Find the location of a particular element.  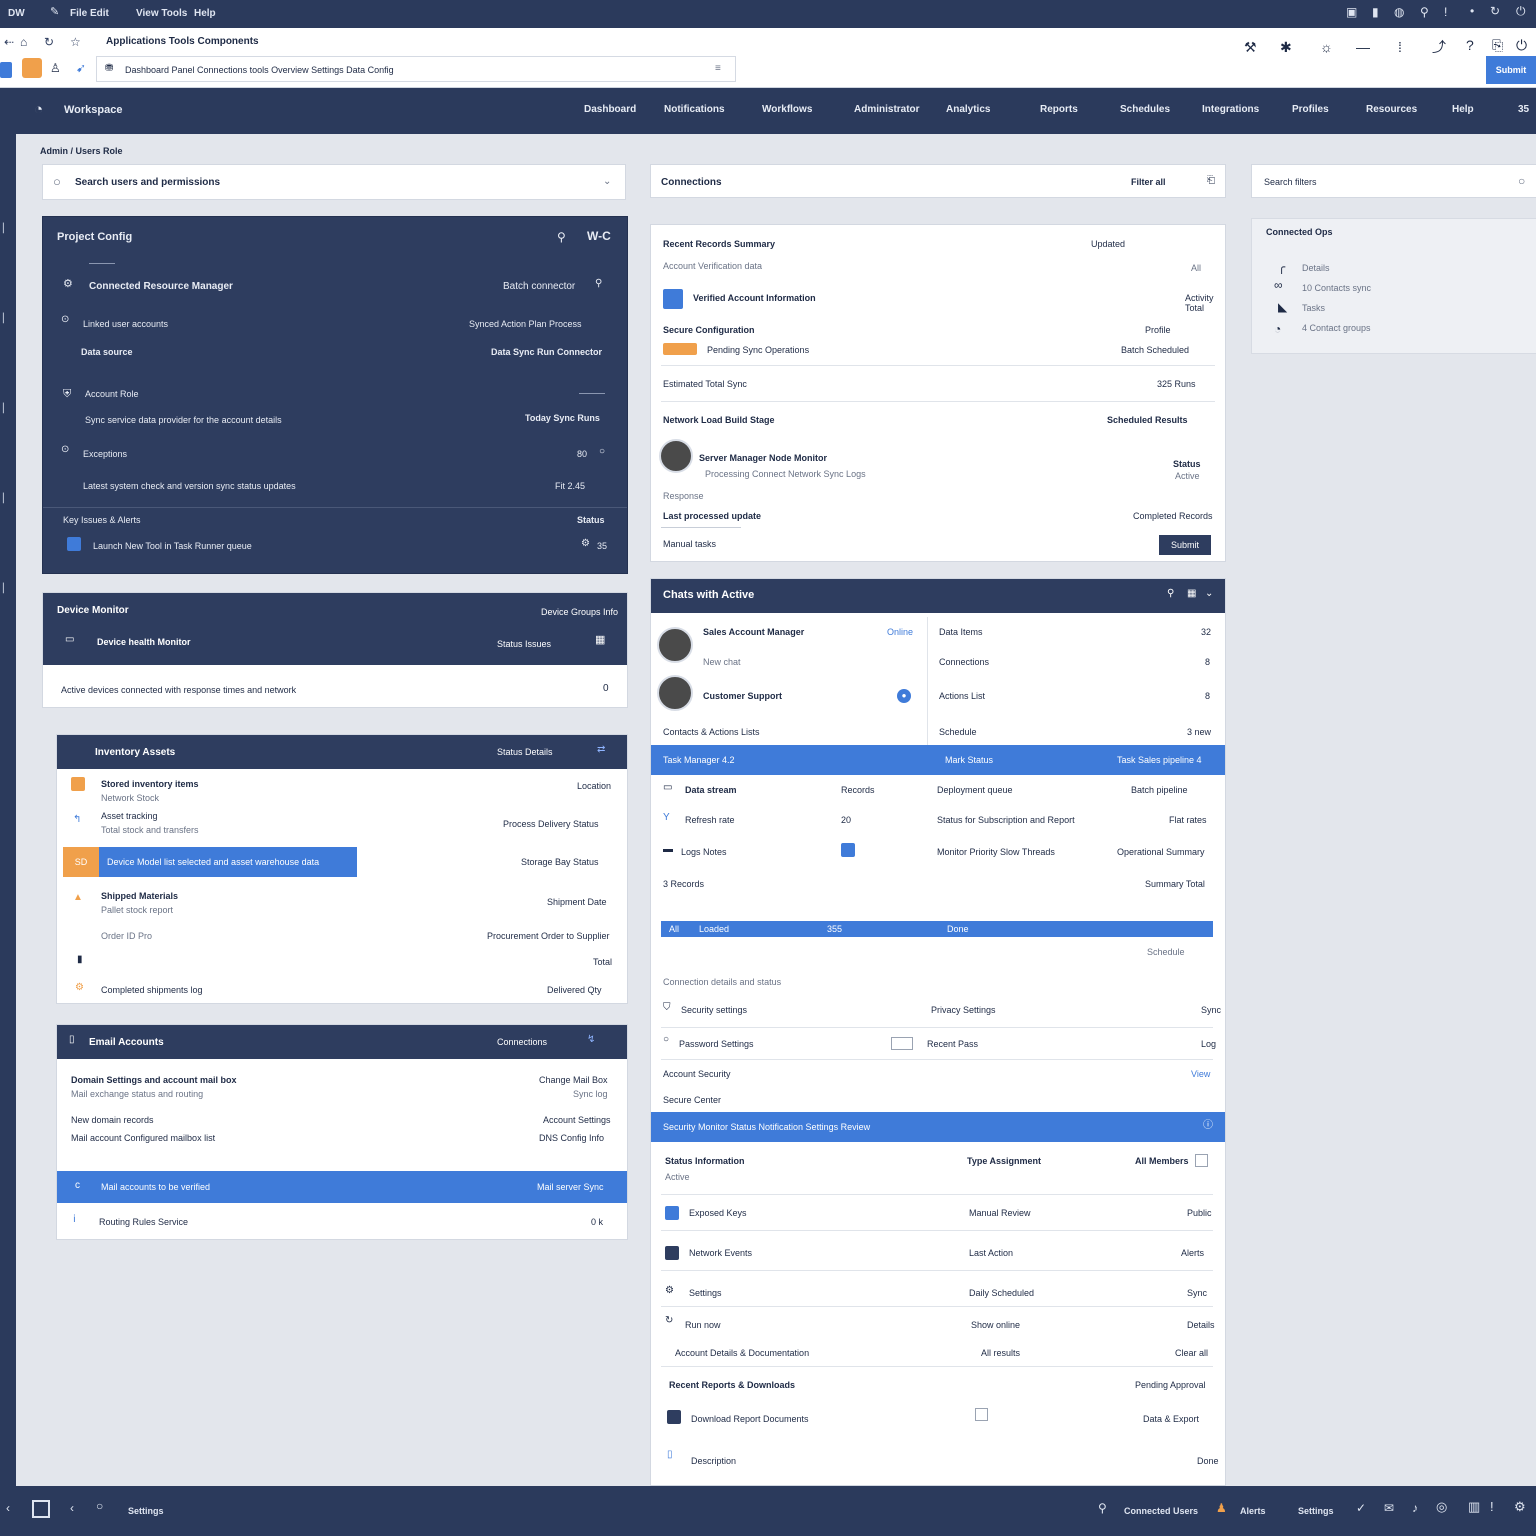

export-icon: ⎗ is located at coordinates (1211, 181).